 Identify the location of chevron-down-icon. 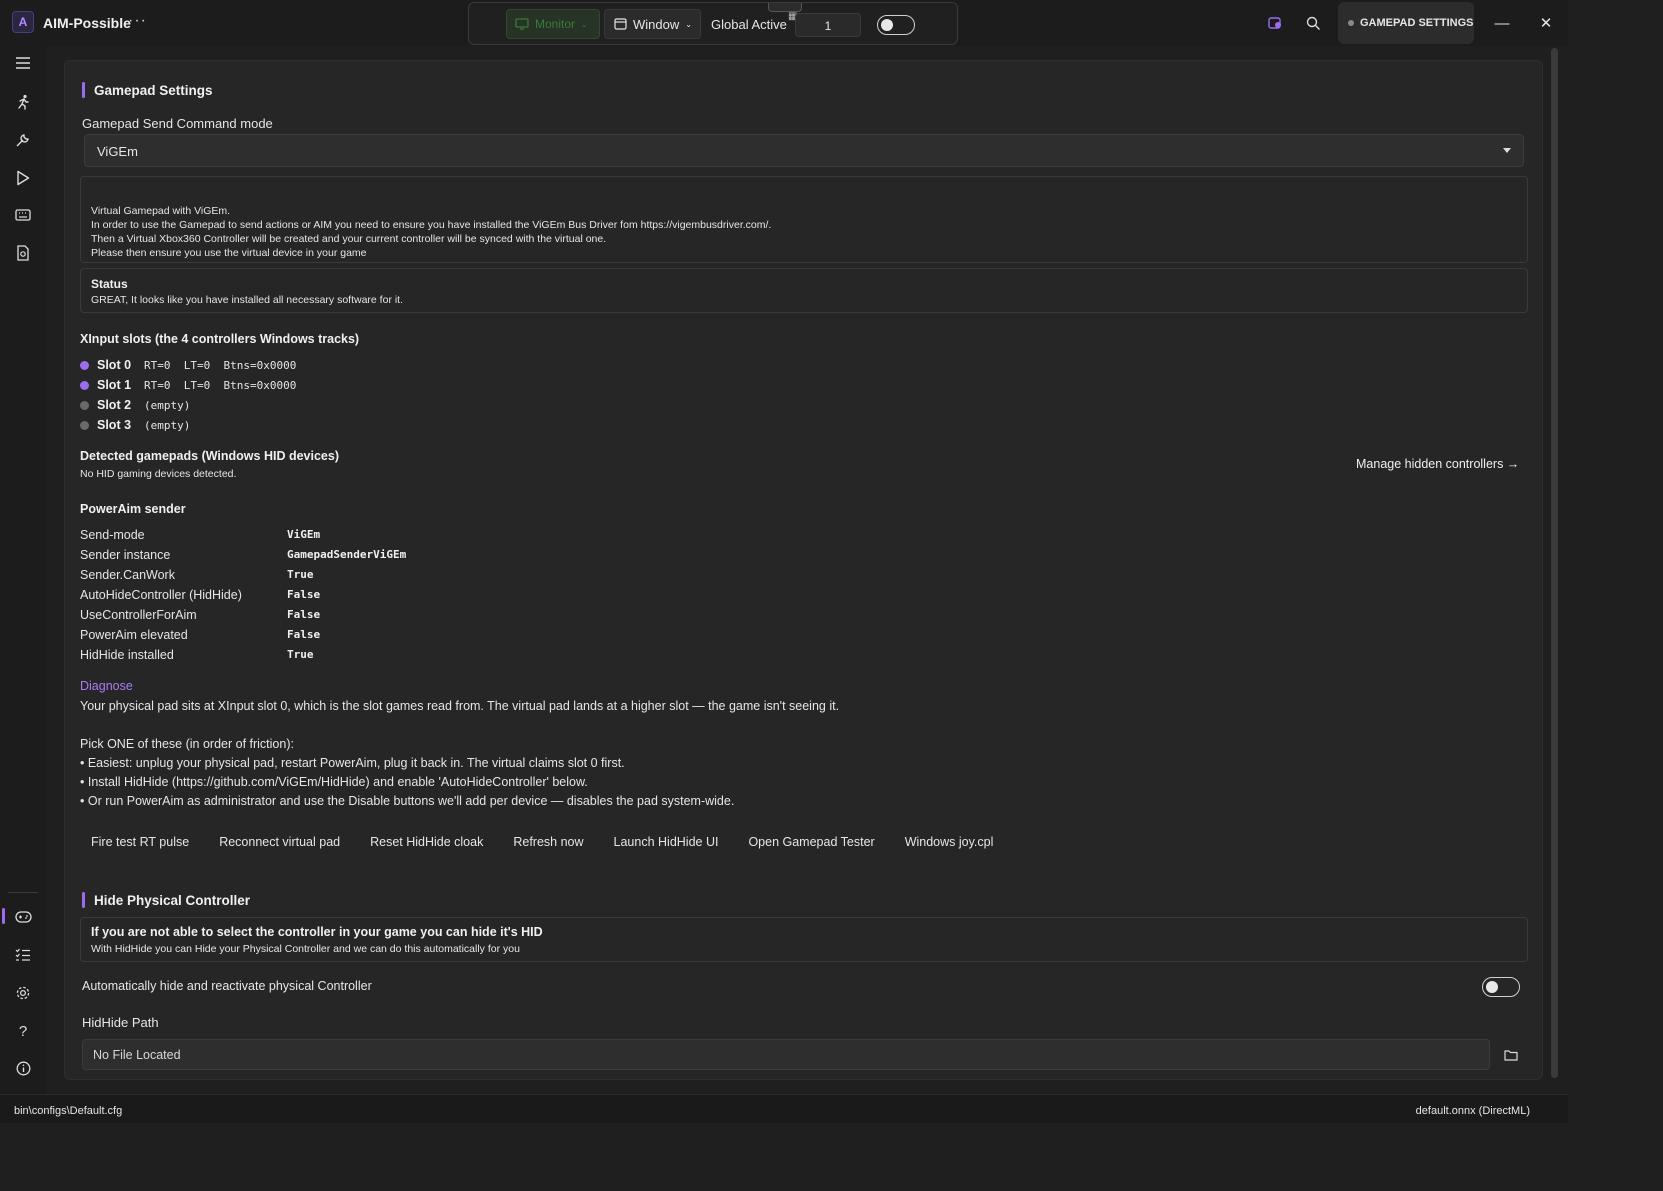
(1507, 150).